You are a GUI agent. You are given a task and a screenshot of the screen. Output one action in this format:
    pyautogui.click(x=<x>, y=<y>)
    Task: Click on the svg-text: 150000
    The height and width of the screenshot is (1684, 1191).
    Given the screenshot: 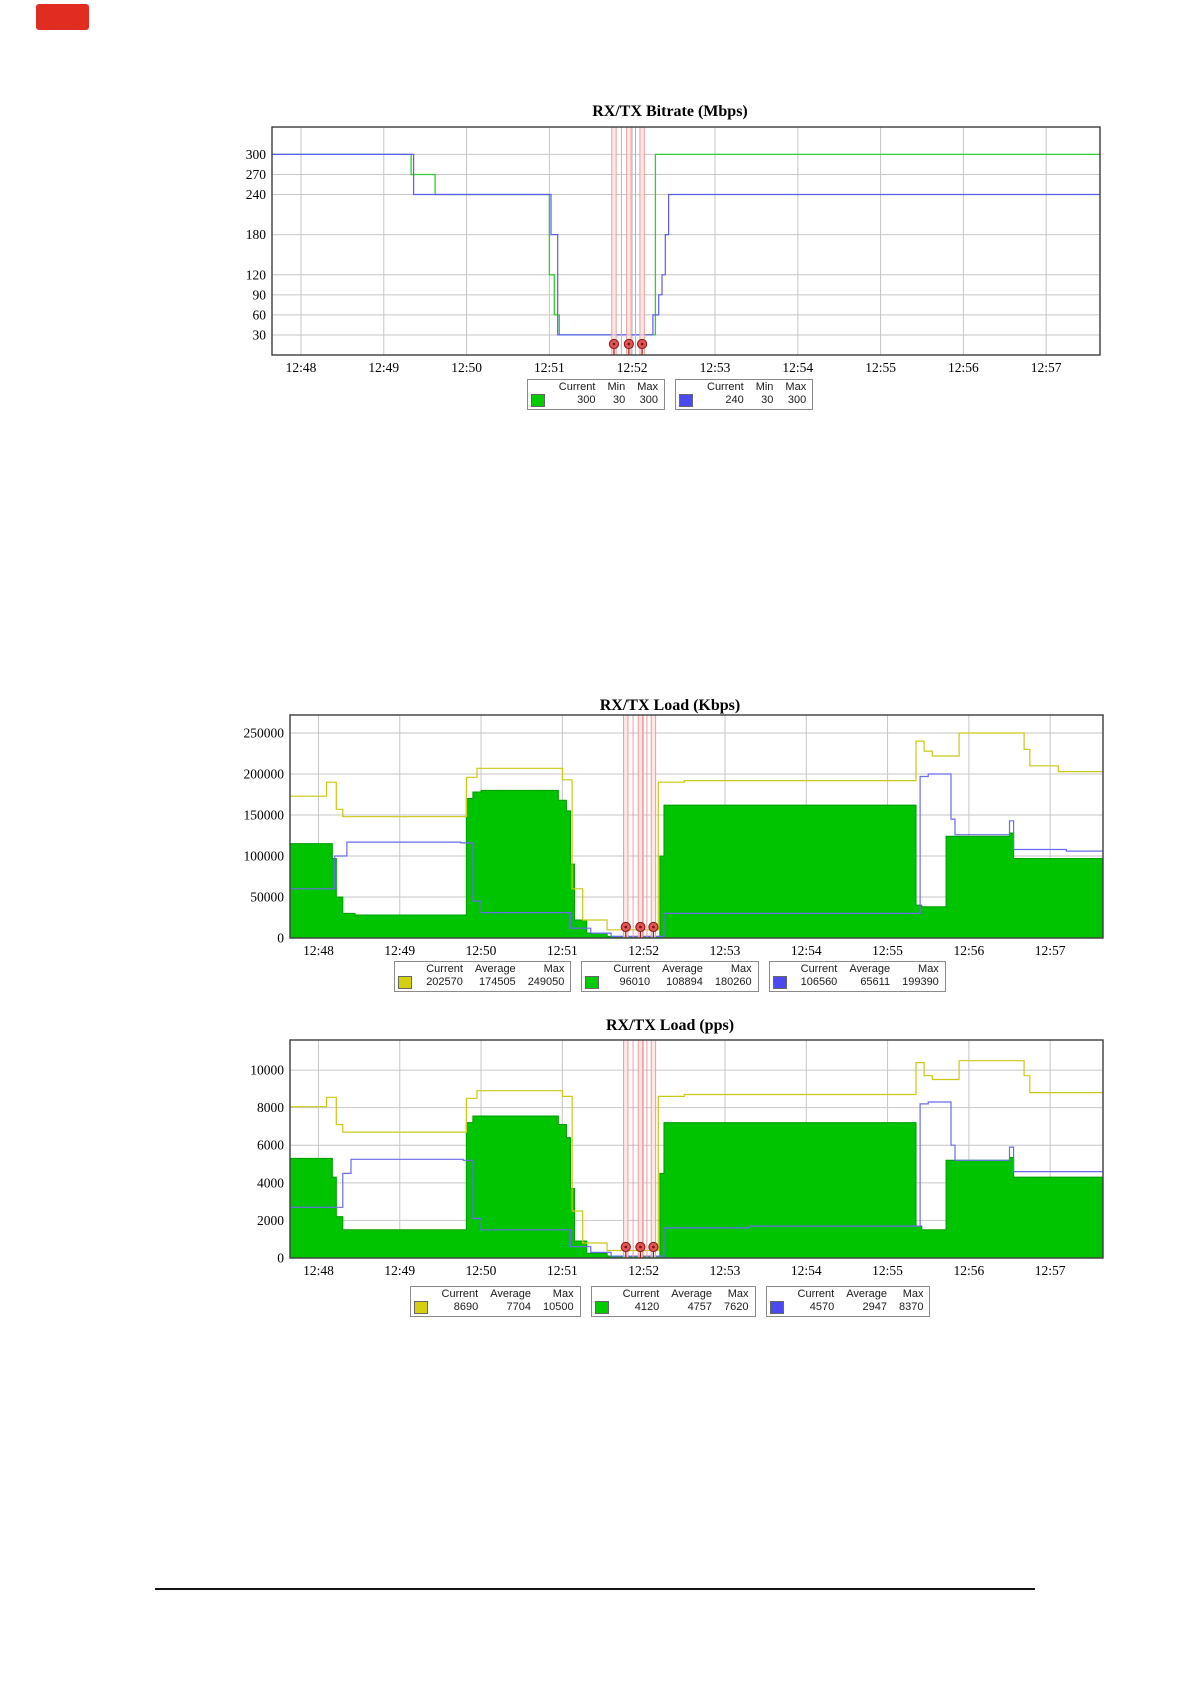 What is the action you would take?
    pyautogui.click(x=264, y=815)
    